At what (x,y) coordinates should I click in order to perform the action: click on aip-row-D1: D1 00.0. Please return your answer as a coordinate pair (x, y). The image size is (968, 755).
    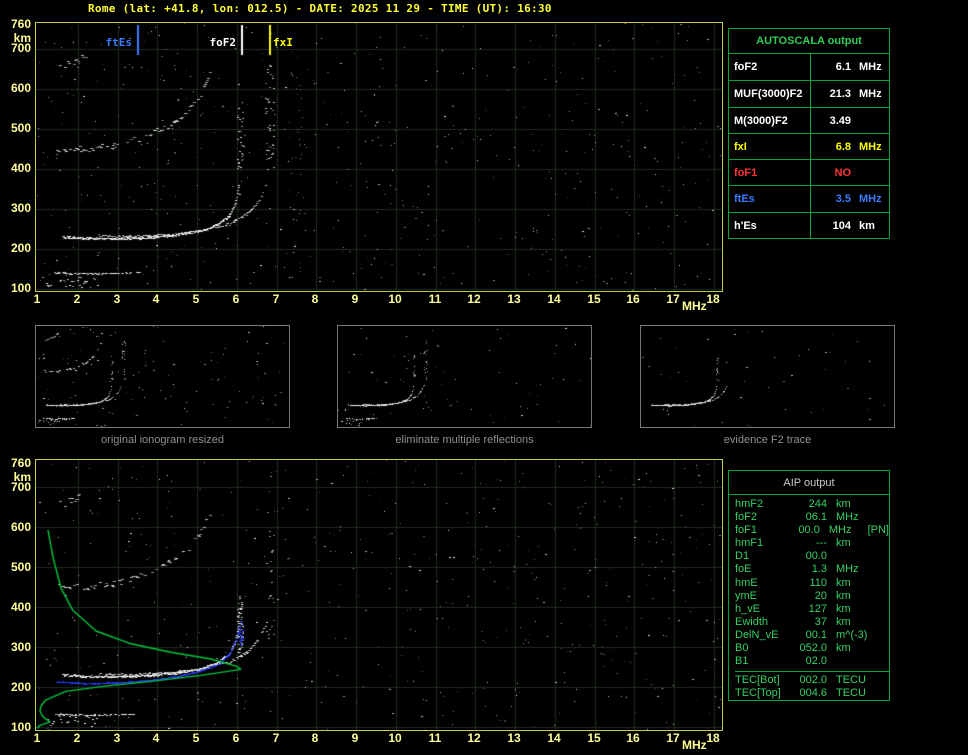
    Looking at the image, I should click on (812, 556).